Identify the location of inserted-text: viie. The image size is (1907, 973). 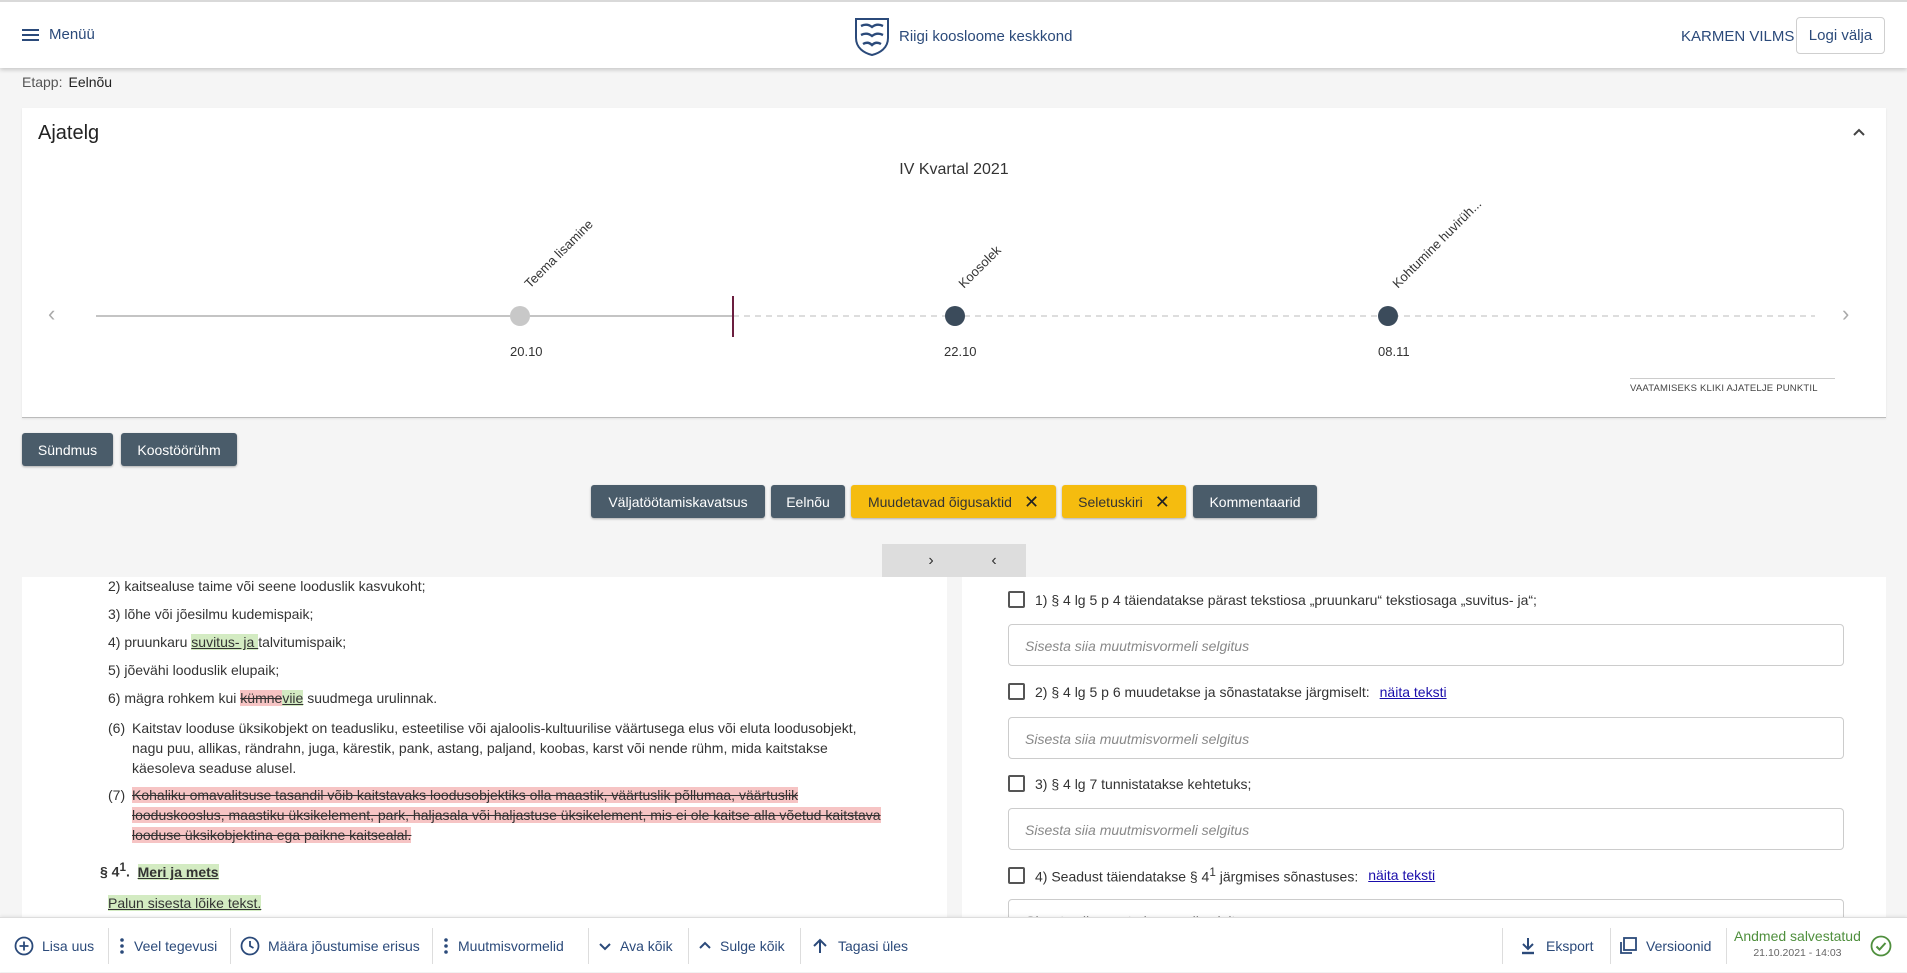
(293, 698).